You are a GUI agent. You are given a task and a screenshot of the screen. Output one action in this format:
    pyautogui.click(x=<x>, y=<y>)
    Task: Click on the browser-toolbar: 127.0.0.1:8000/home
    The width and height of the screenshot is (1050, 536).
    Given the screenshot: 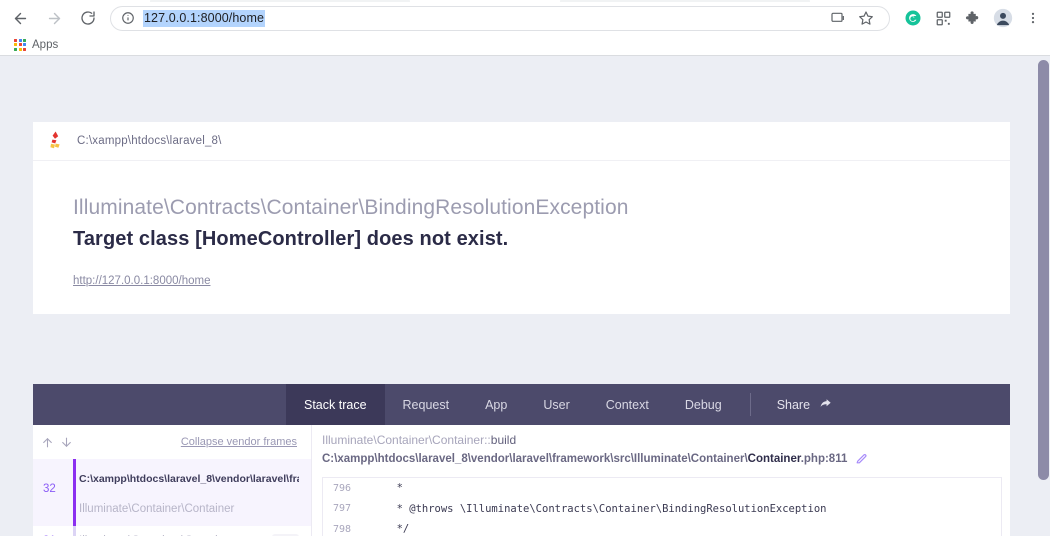 What is the action you would take?
    pyautogui.click(x=525, y=18)
    